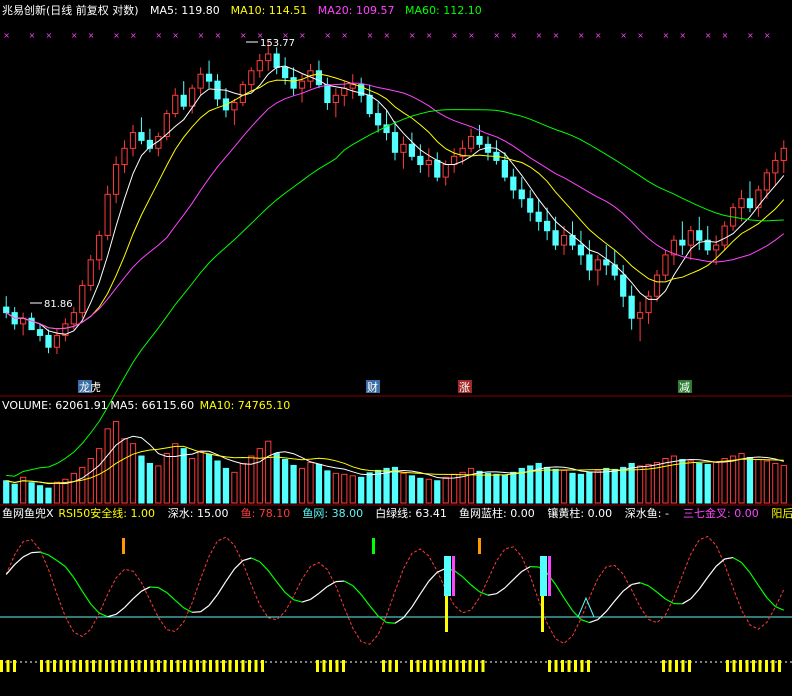 The height and width of the screenshot is (696, 792). What do you see at coordinates (497, 513) in the screenshot?
I see `indicator-legend-item: 鱼网蓝柱: 0.00` at bounding box center [497, 513].